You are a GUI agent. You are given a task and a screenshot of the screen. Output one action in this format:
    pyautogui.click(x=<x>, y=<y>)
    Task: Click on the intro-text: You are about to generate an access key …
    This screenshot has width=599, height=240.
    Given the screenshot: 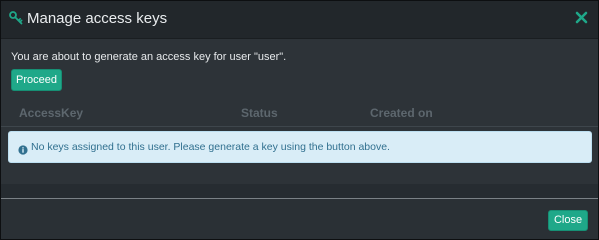 What is the action you would take?
    pyautogui.click(x=149, y=57)
    